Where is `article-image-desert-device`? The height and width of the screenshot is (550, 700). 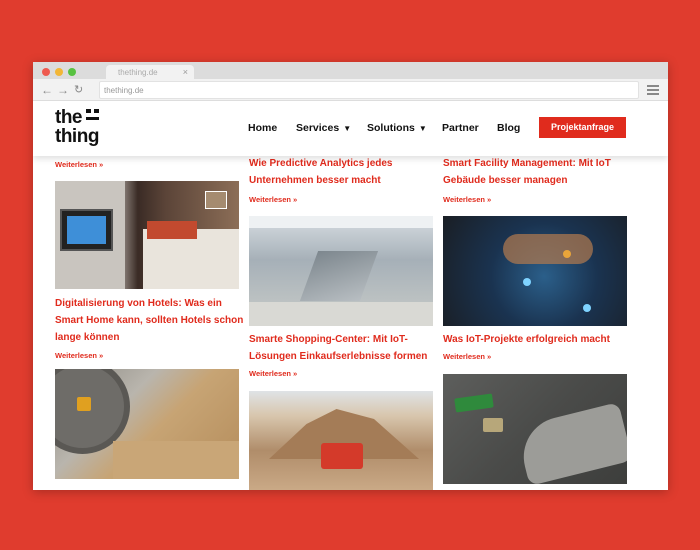
article-image-desert-device is located at coordinates (341, 440).